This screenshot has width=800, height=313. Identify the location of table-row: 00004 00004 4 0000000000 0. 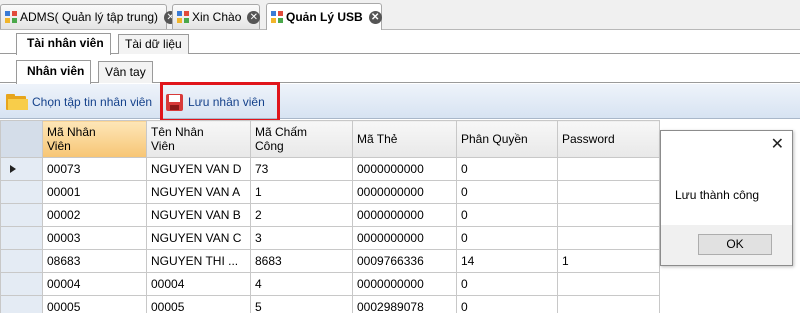
(330, 284).